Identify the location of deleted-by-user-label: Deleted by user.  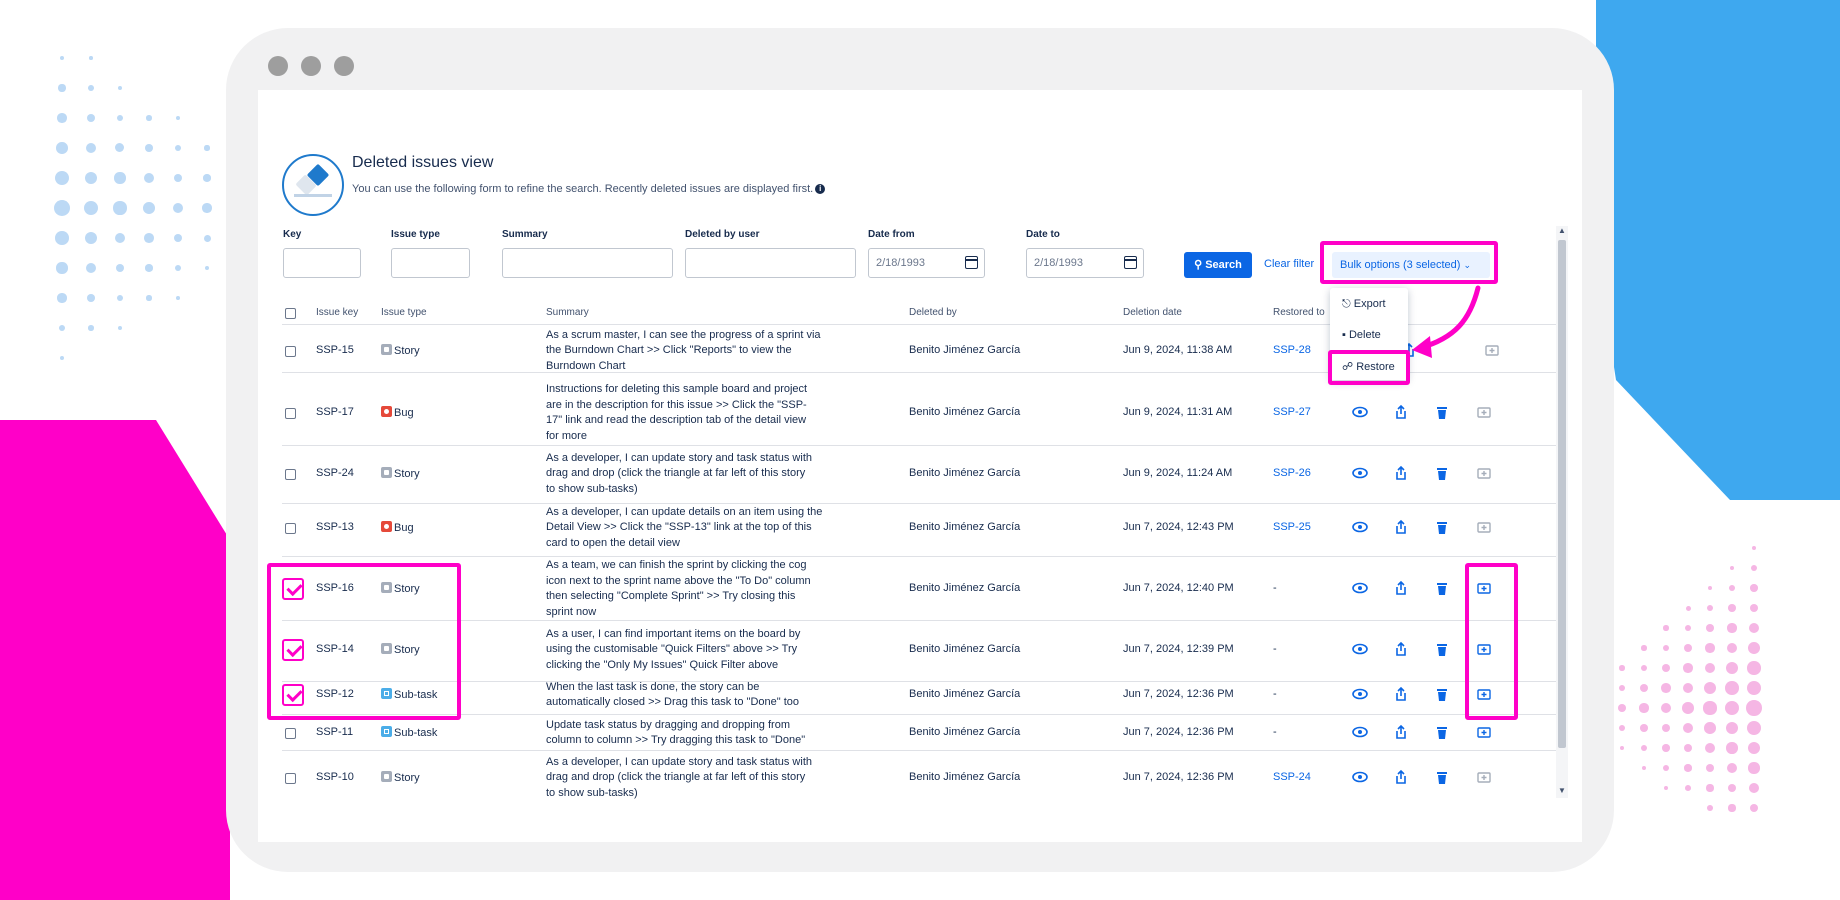
(722, 234).